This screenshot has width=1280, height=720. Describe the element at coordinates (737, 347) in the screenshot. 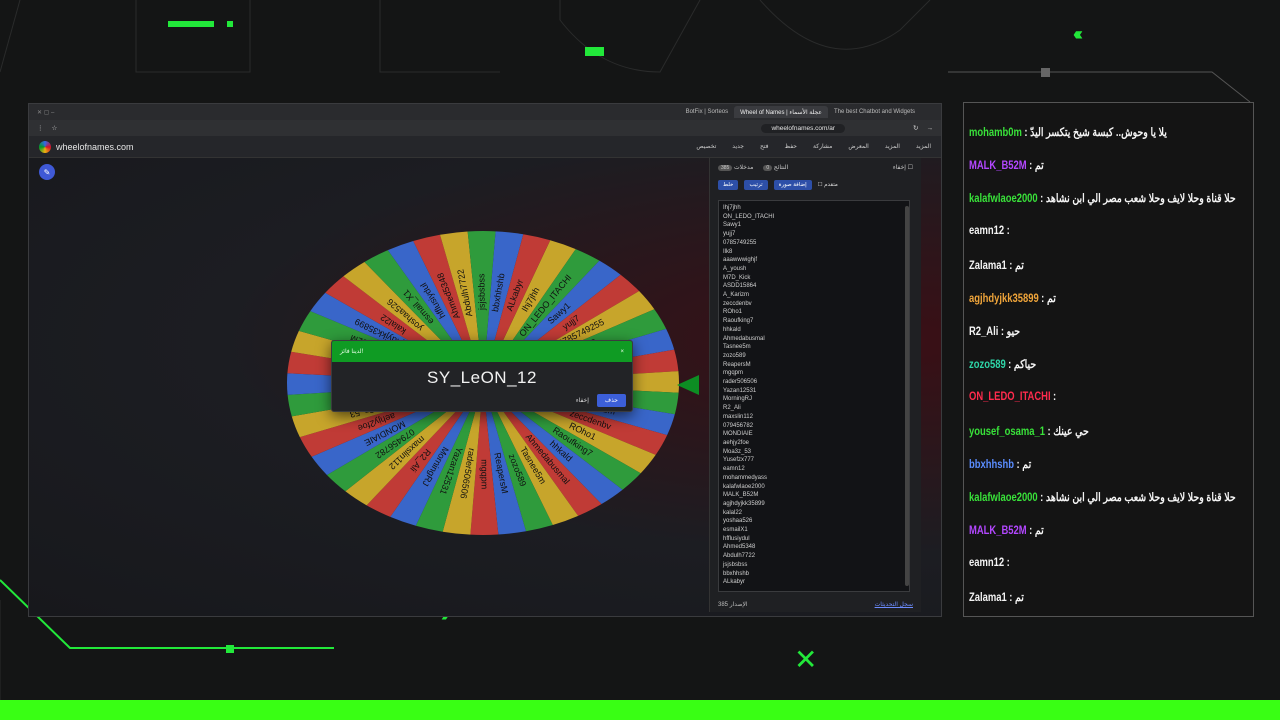

I see `entry-item: Tasnee5m` at that location.